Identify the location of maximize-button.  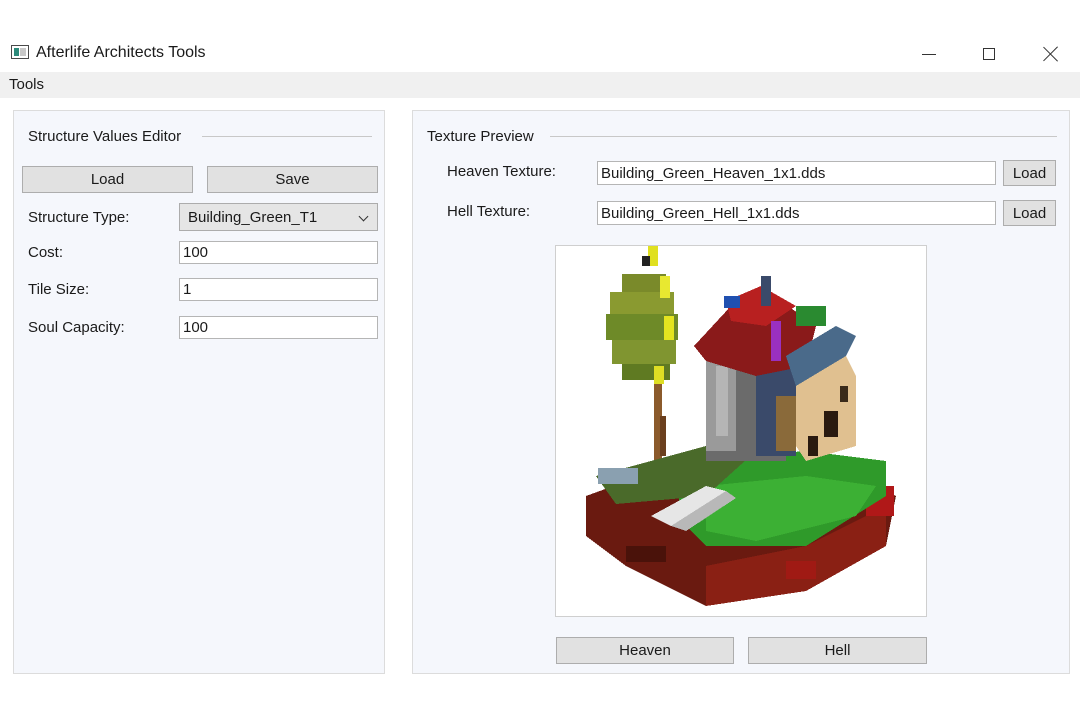
(989, 54).